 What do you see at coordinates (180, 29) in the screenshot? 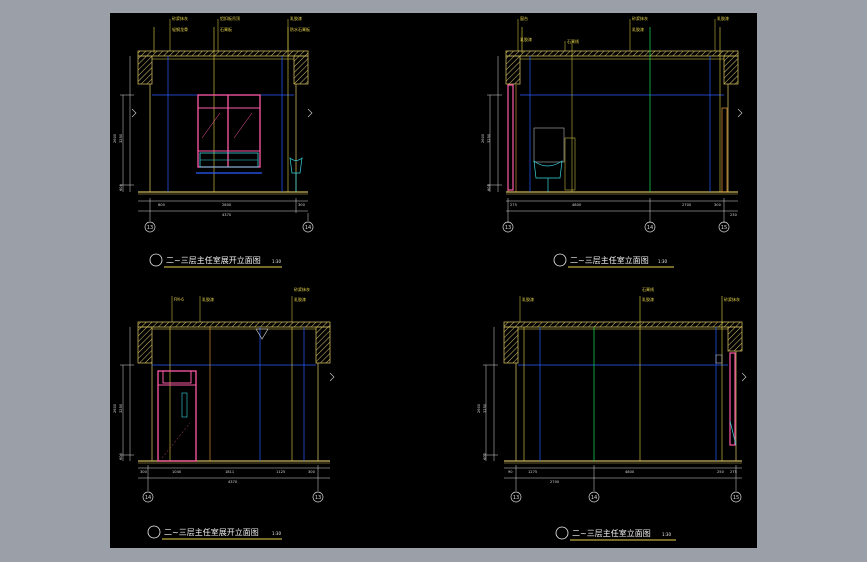
I see `leader-text: 轻钢龙骨` at bounding box center [180, 29].